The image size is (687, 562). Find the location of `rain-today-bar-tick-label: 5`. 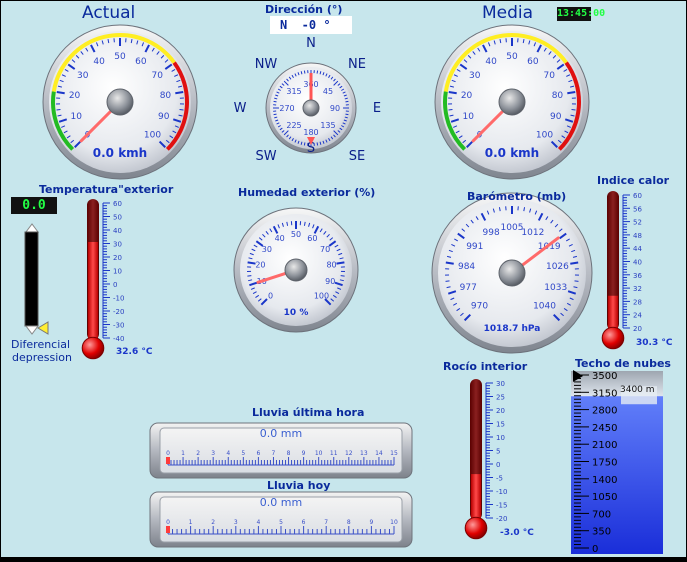

rain-today-bar-tick-label: 5 is located at coordinates (281, 522).